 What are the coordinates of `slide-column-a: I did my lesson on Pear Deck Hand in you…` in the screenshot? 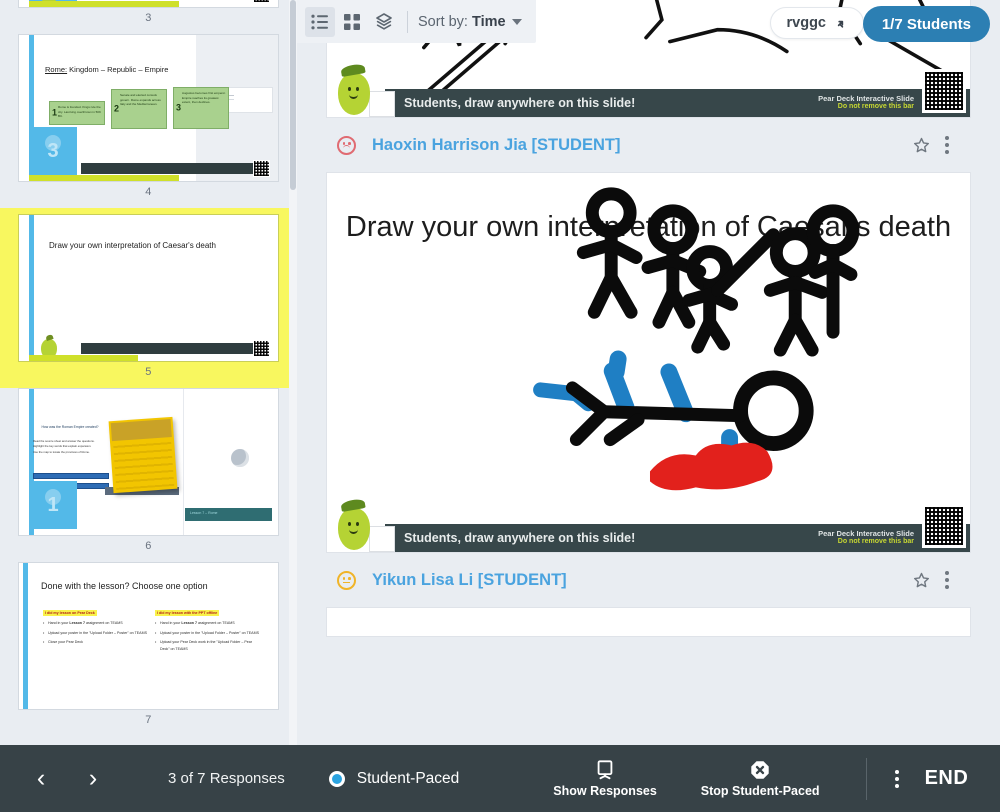 It's located at (95, 625).